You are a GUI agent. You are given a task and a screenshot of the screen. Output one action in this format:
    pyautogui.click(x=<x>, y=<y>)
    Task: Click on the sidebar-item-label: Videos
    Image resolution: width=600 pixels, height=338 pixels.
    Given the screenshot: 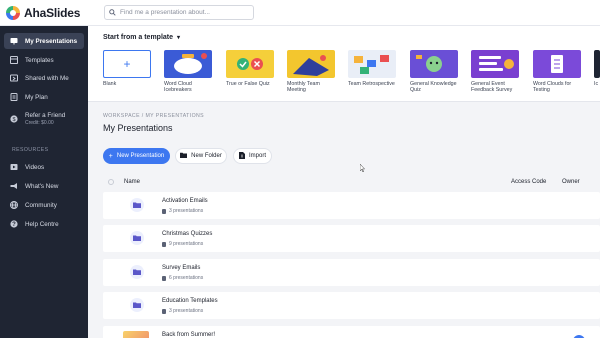 What is the action you would take?
    pyautogui.click(x=35, y=167)
    